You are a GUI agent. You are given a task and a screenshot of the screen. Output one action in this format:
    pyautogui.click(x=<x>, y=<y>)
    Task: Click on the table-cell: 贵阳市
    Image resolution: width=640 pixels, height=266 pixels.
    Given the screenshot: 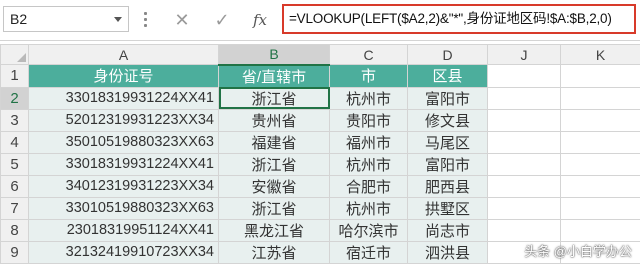 What is the action you would take?
    pyautogui.click(x=368, y=120)
    